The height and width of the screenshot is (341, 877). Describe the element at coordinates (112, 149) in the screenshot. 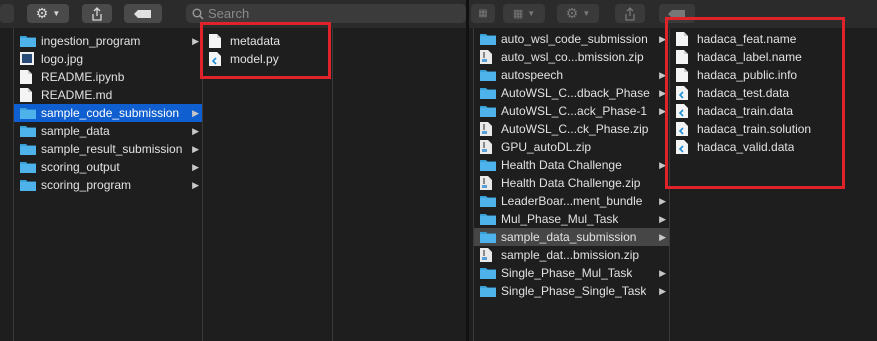

I see `item-label: sample_result_submission` at that location.